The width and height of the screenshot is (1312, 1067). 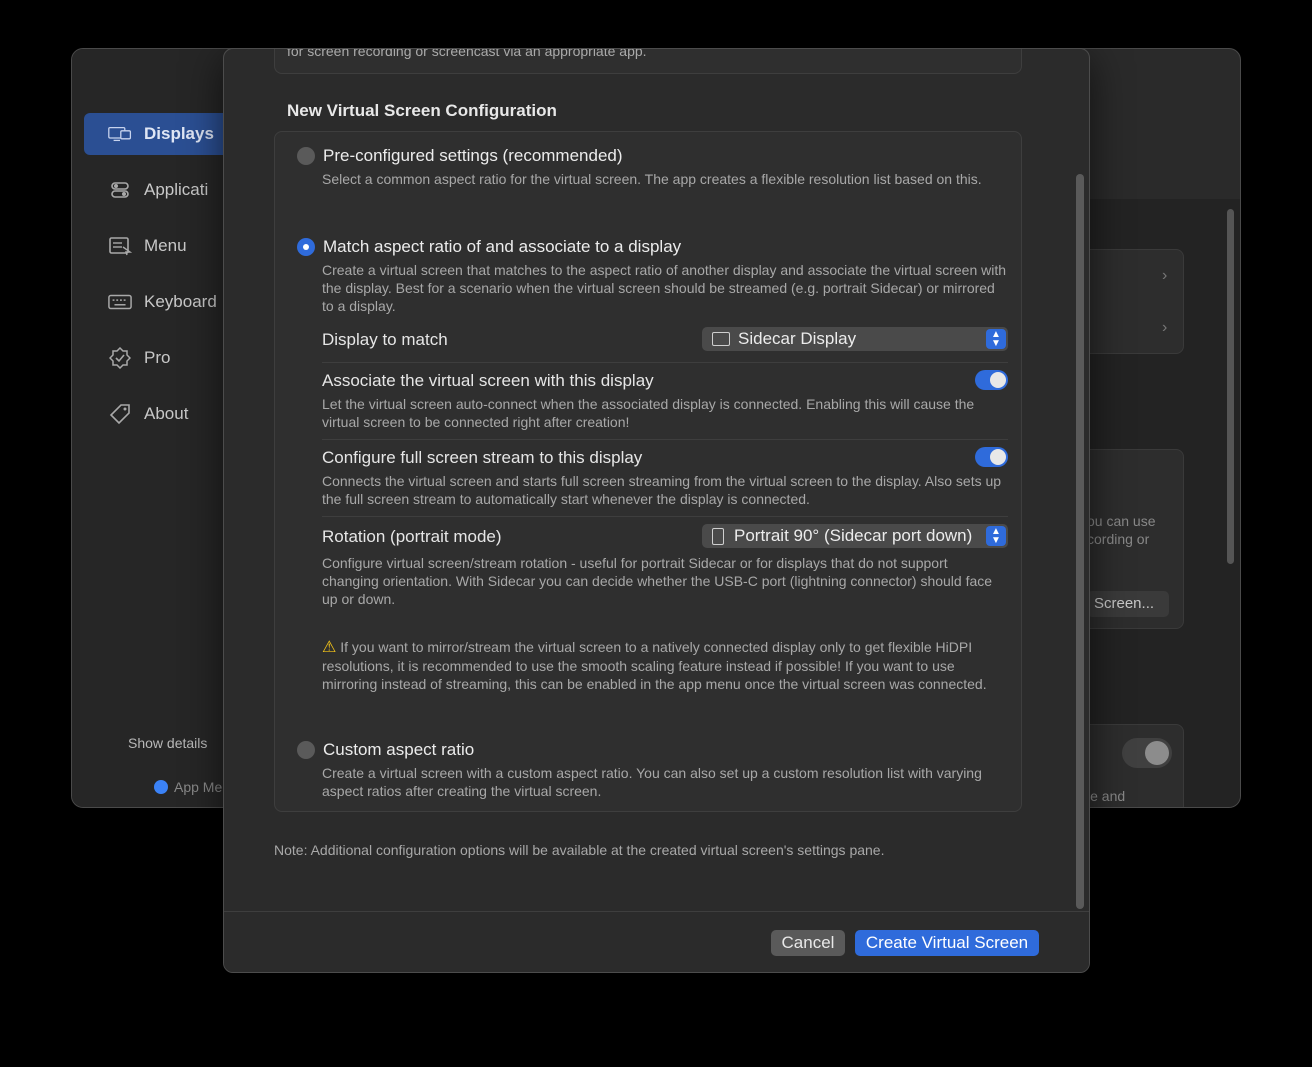 I want to click on radio-label: Pre-configured settings (recommended), so click(x=473, y=155).